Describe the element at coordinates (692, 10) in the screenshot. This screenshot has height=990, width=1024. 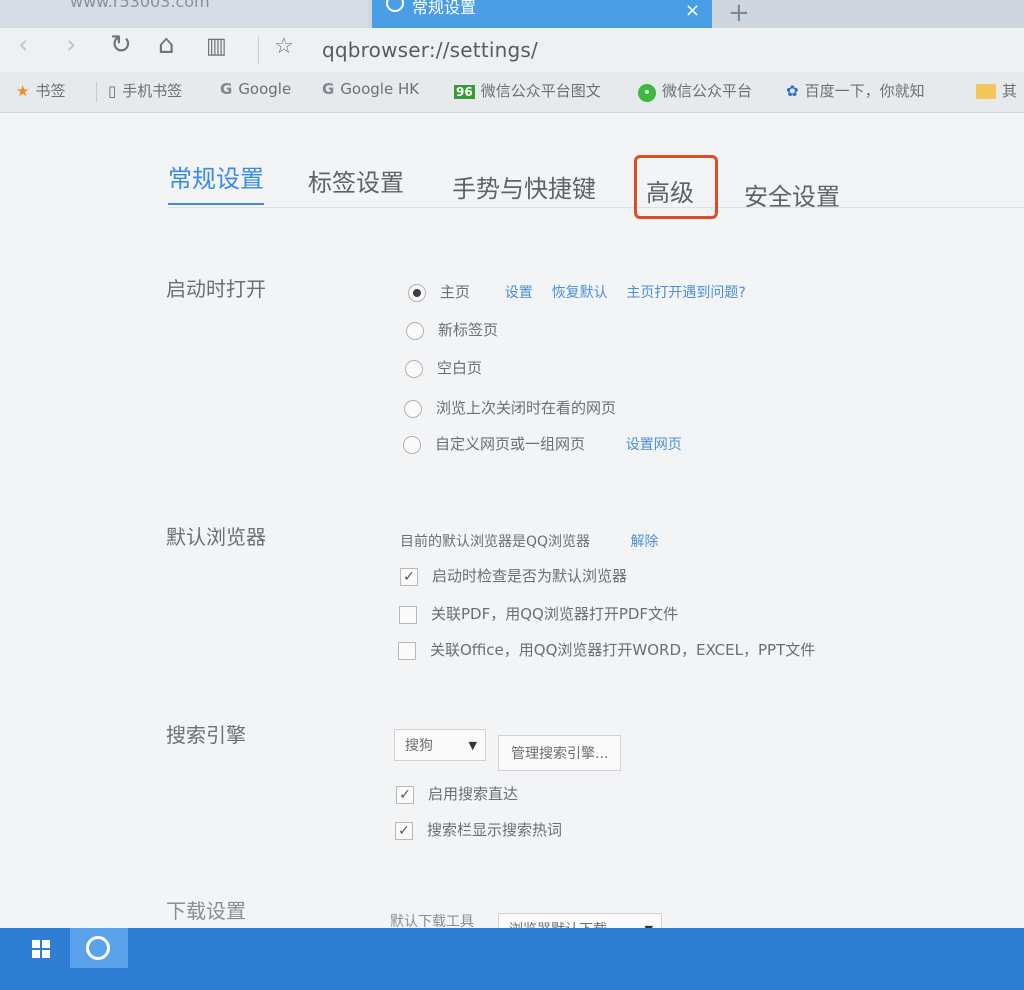
I see `close-tab-icon: ×` at that location.